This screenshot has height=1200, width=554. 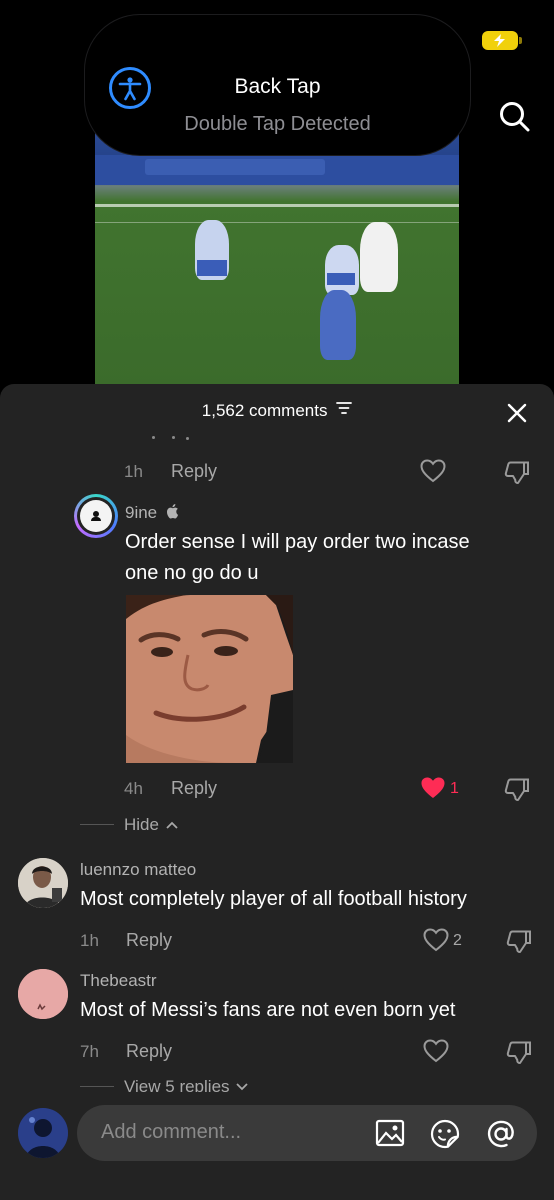 What do you see at coordinates (515, 119) in the screenshot?
I see `search-icon` at bounding box center [515, 119].